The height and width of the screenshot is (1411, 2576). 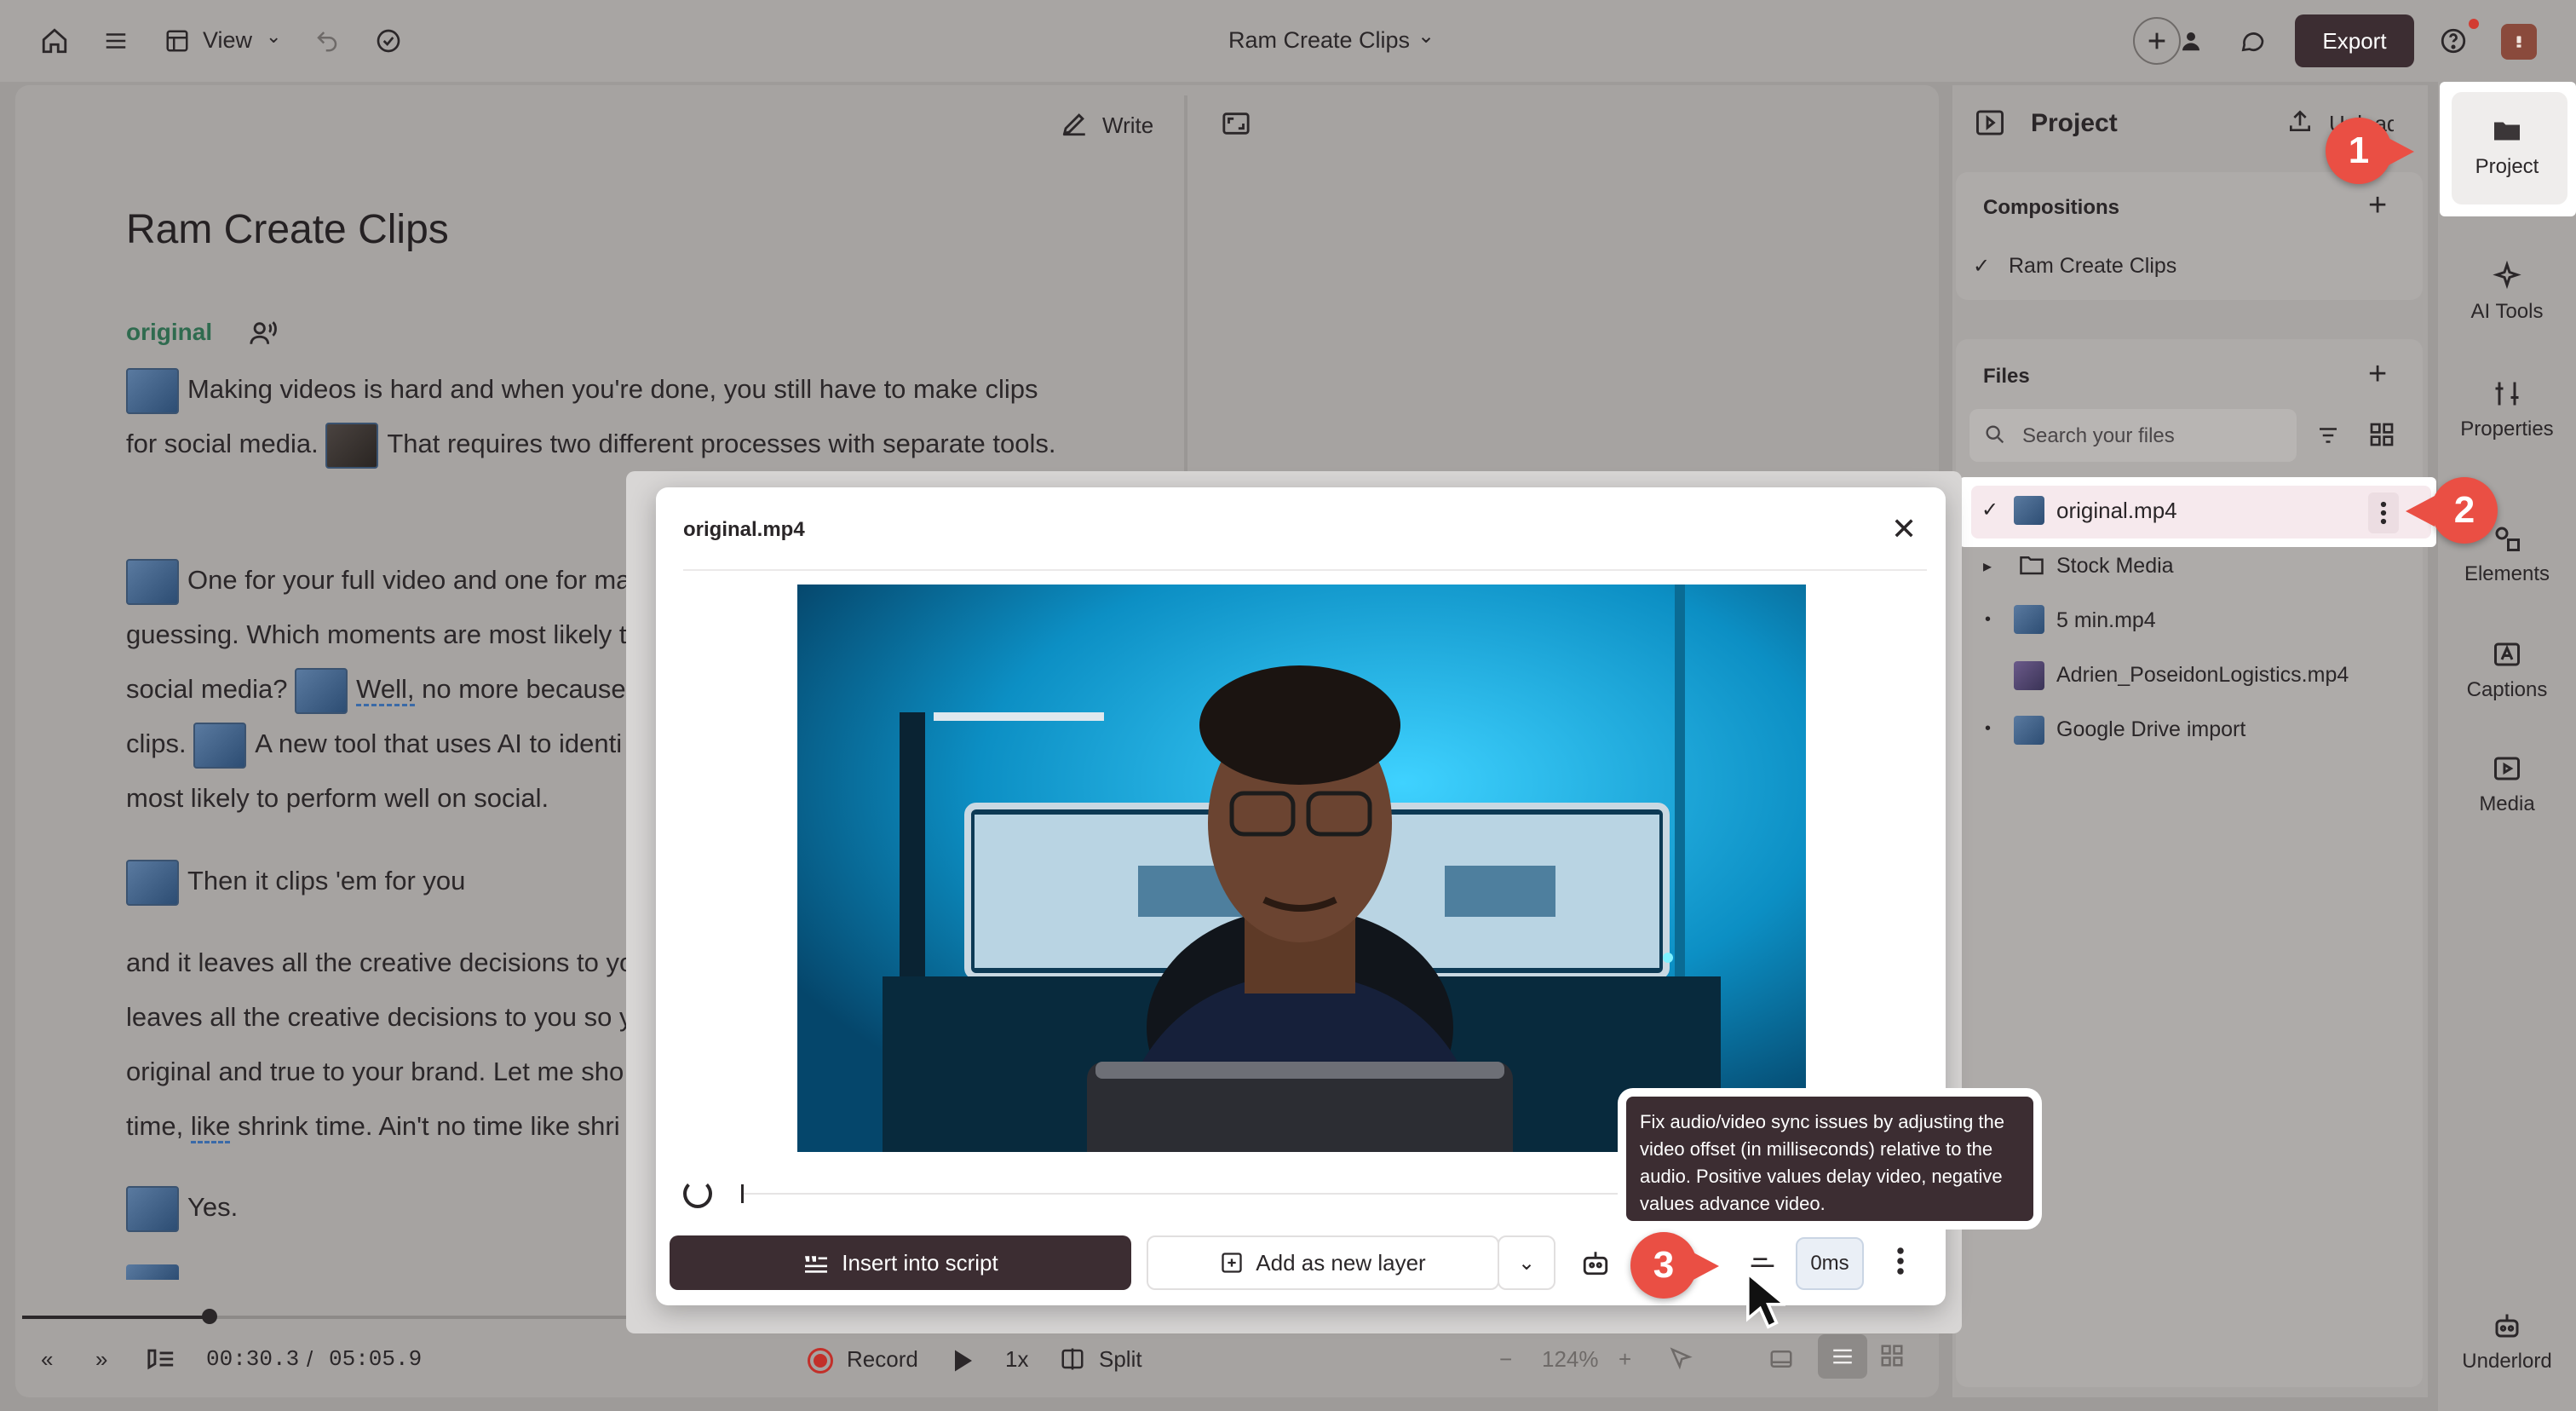 What do you see at coordinates (821, 1361) in the screenshot?
I see `record-icon` at bounding box center [821, 1361].